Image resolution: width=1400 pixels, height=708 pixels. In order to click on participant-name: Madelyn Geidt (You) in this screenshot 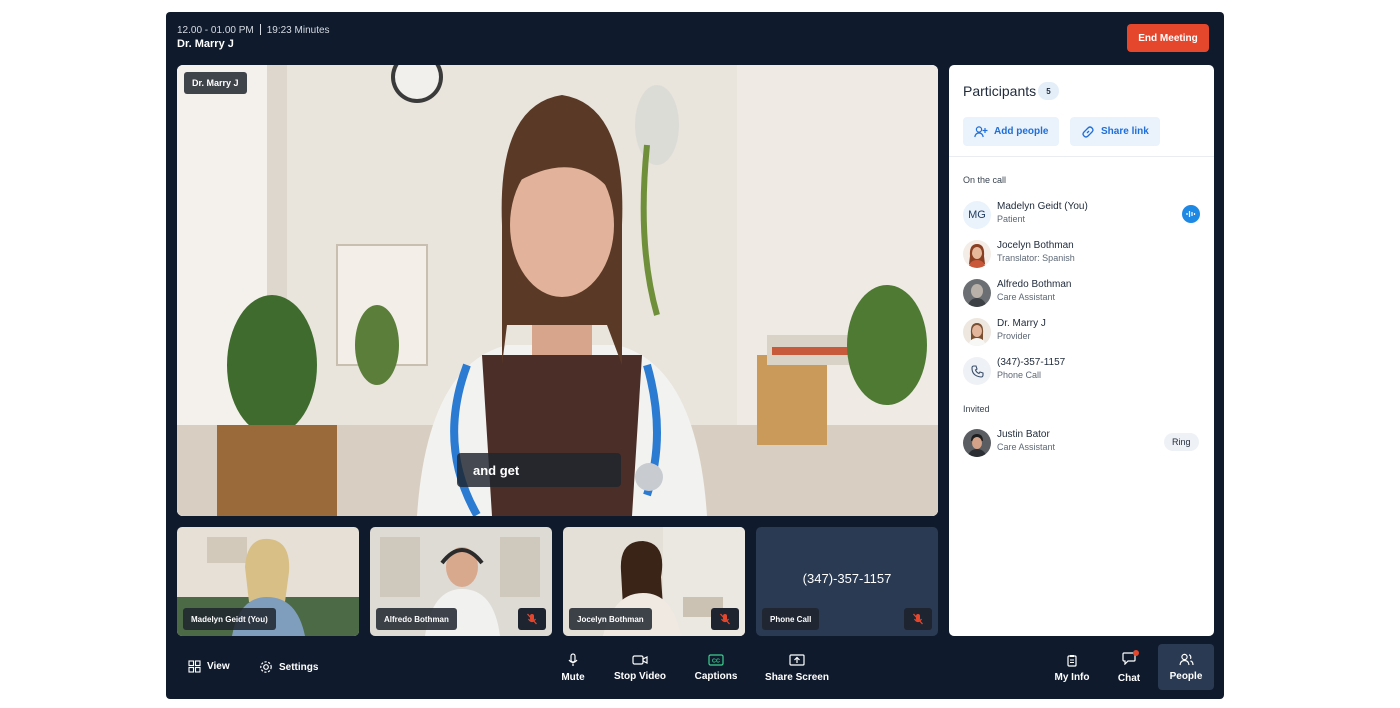, I will do `click(1042, 206)`.